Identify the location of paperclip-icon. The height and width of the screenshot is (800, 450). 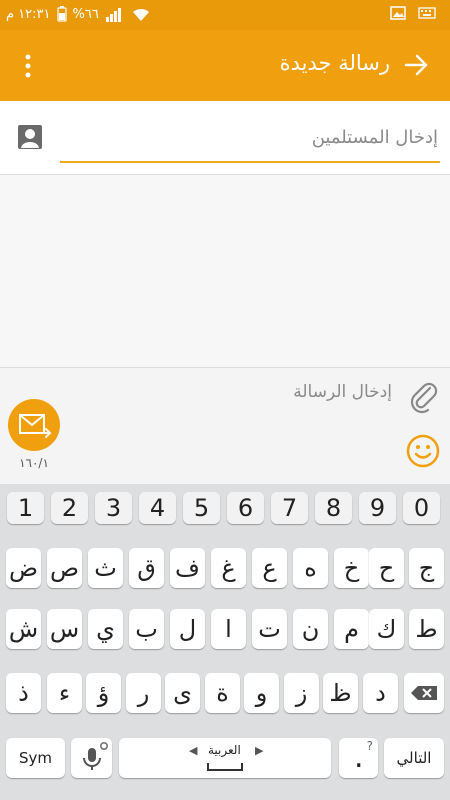
(424, 397).